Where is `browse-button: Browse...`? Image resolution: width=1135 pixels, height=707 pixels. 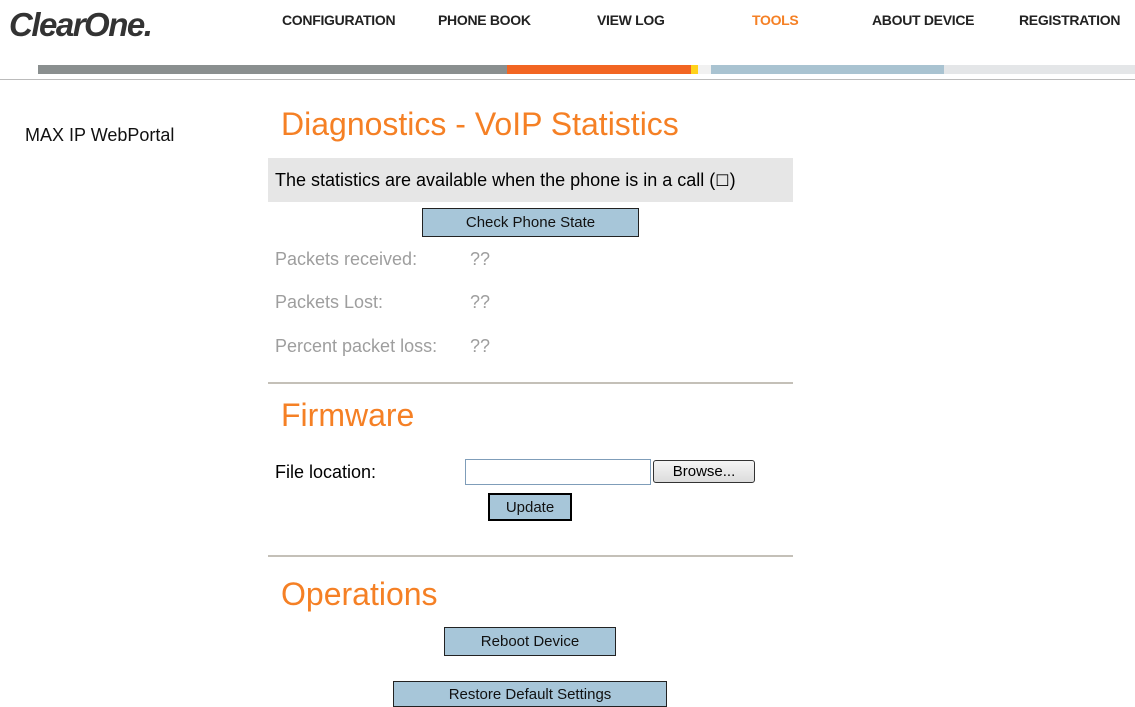
browse-button: Browse... is located at coordinates (704, 471).